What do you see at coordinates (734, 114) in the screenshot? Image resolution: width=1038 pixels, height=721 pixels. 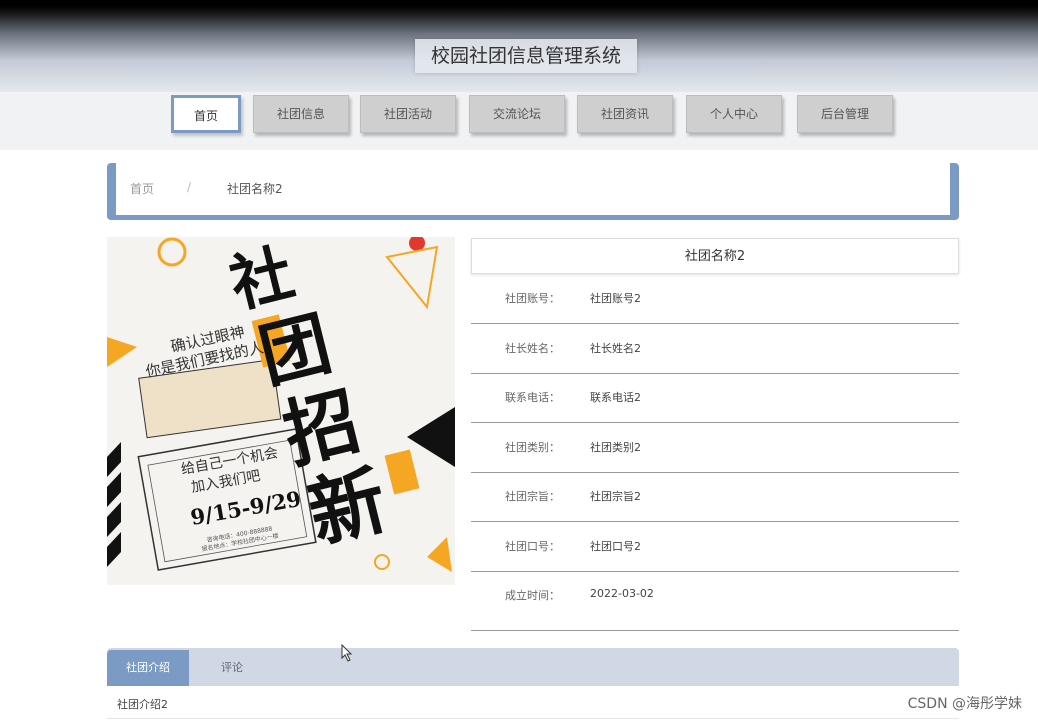 I see `nav-personal-center: 个人中心` at bounding box center [734, 114].